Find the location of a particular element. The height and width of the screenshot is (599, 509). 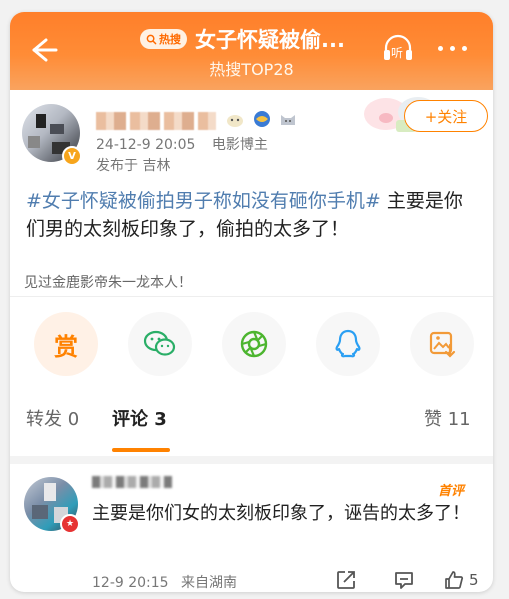

first-comment-badge: 首评 is located at coordinates (451, 491).